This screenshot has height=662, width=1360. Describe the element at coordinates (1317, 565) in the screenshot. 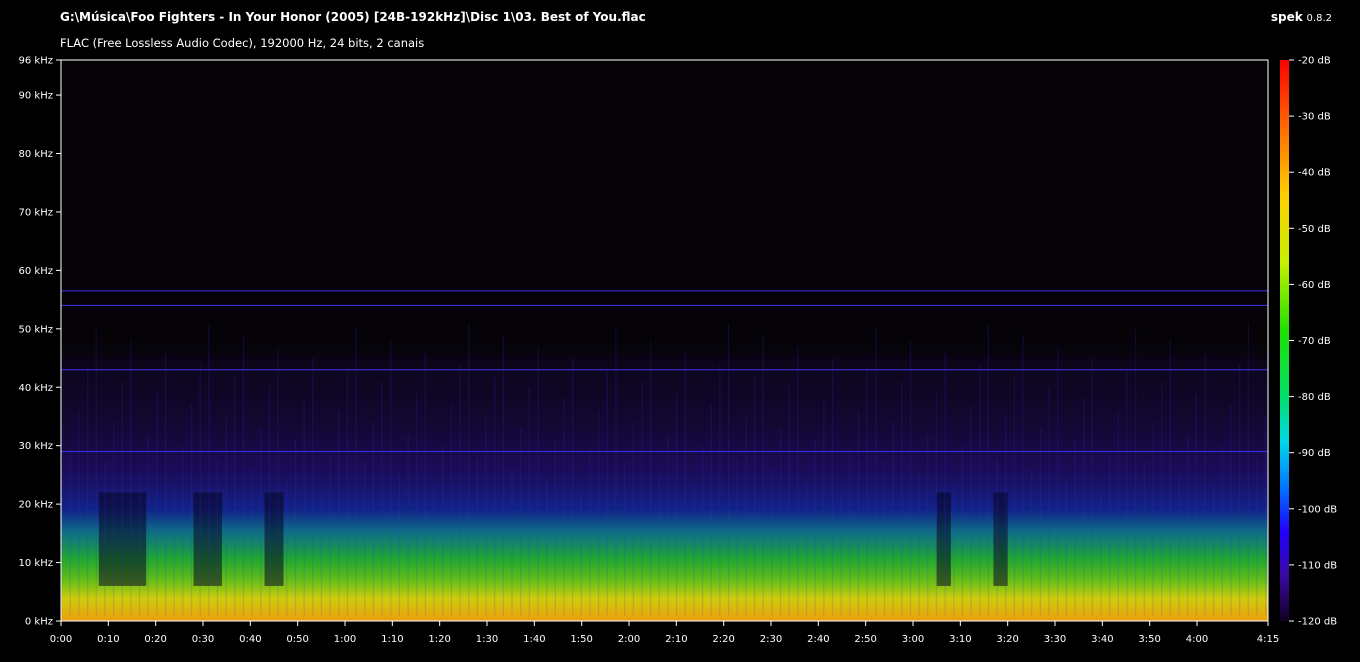

I see `level-tick-label: -110 dB` at that location.